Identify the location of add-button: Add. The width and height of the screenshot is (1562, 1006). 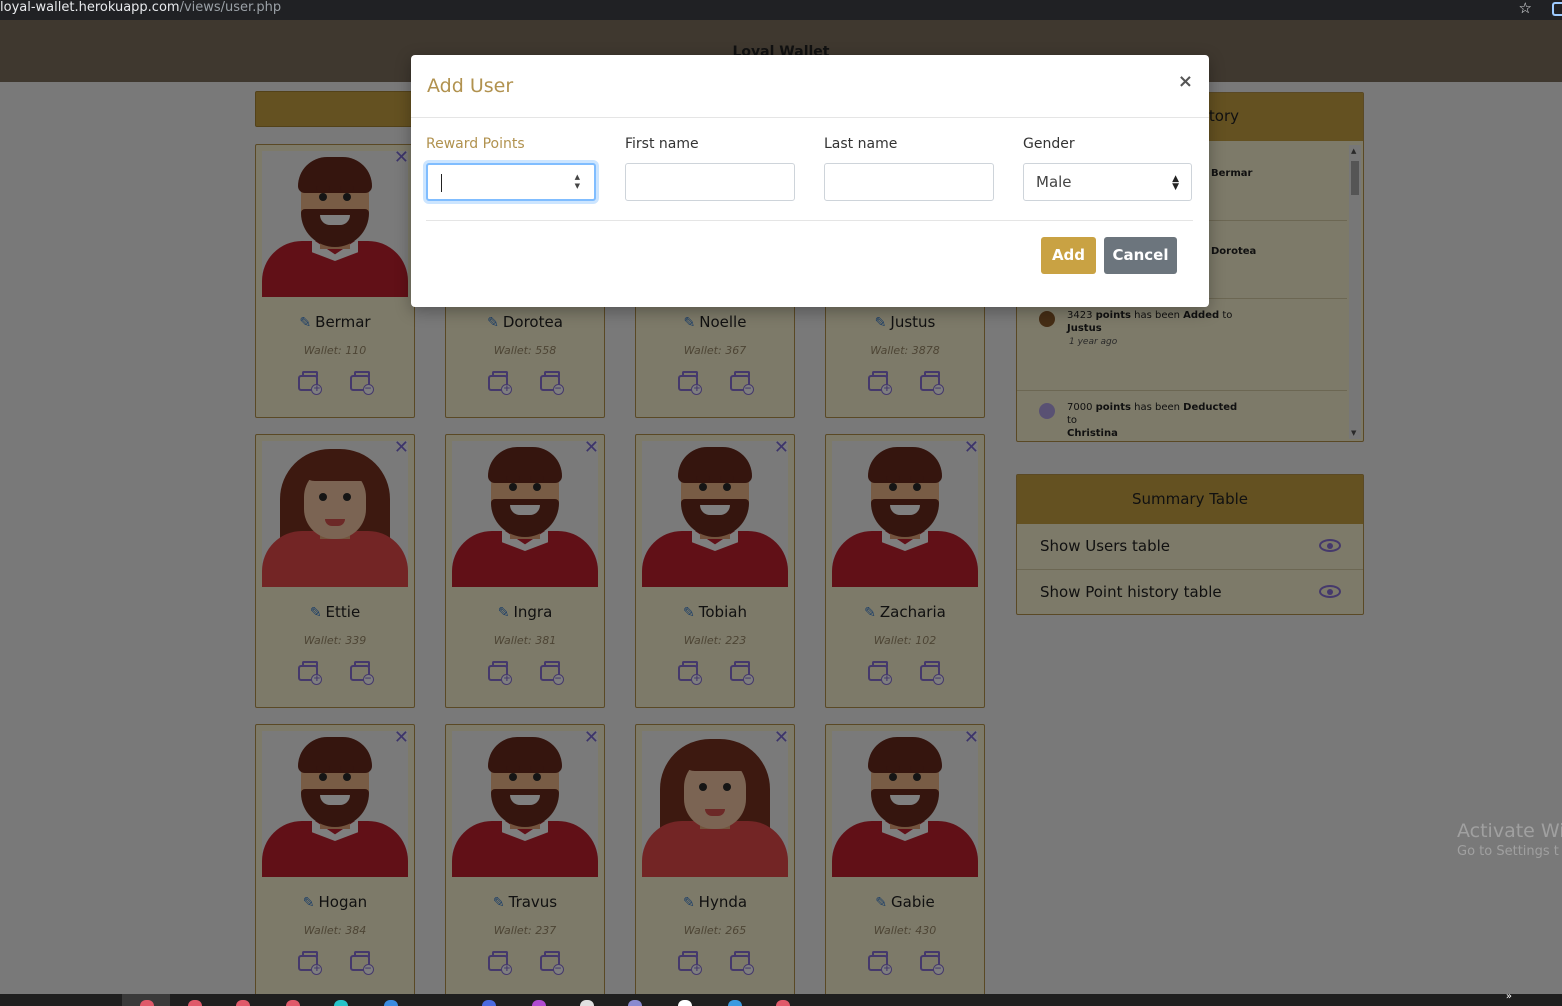
(1068, 255).